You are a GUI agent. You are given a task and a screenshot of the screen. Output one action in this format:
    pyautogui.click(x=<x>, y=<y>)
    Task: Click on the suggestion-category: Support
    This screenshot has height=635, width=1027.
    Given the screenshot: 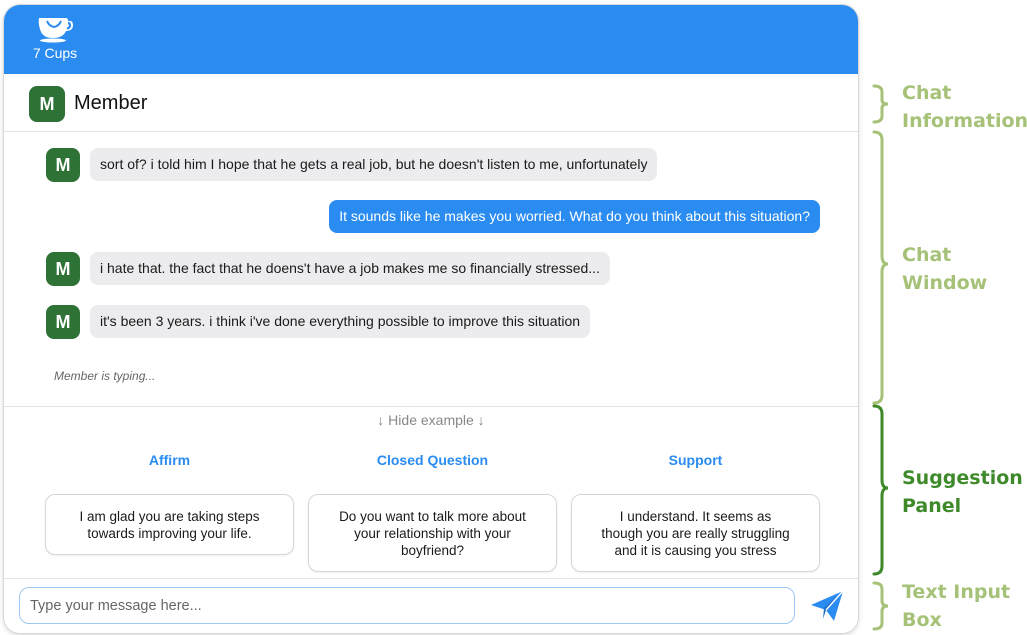 What is the action you would take?
    pyautogui.click(x=695, y=460)
    